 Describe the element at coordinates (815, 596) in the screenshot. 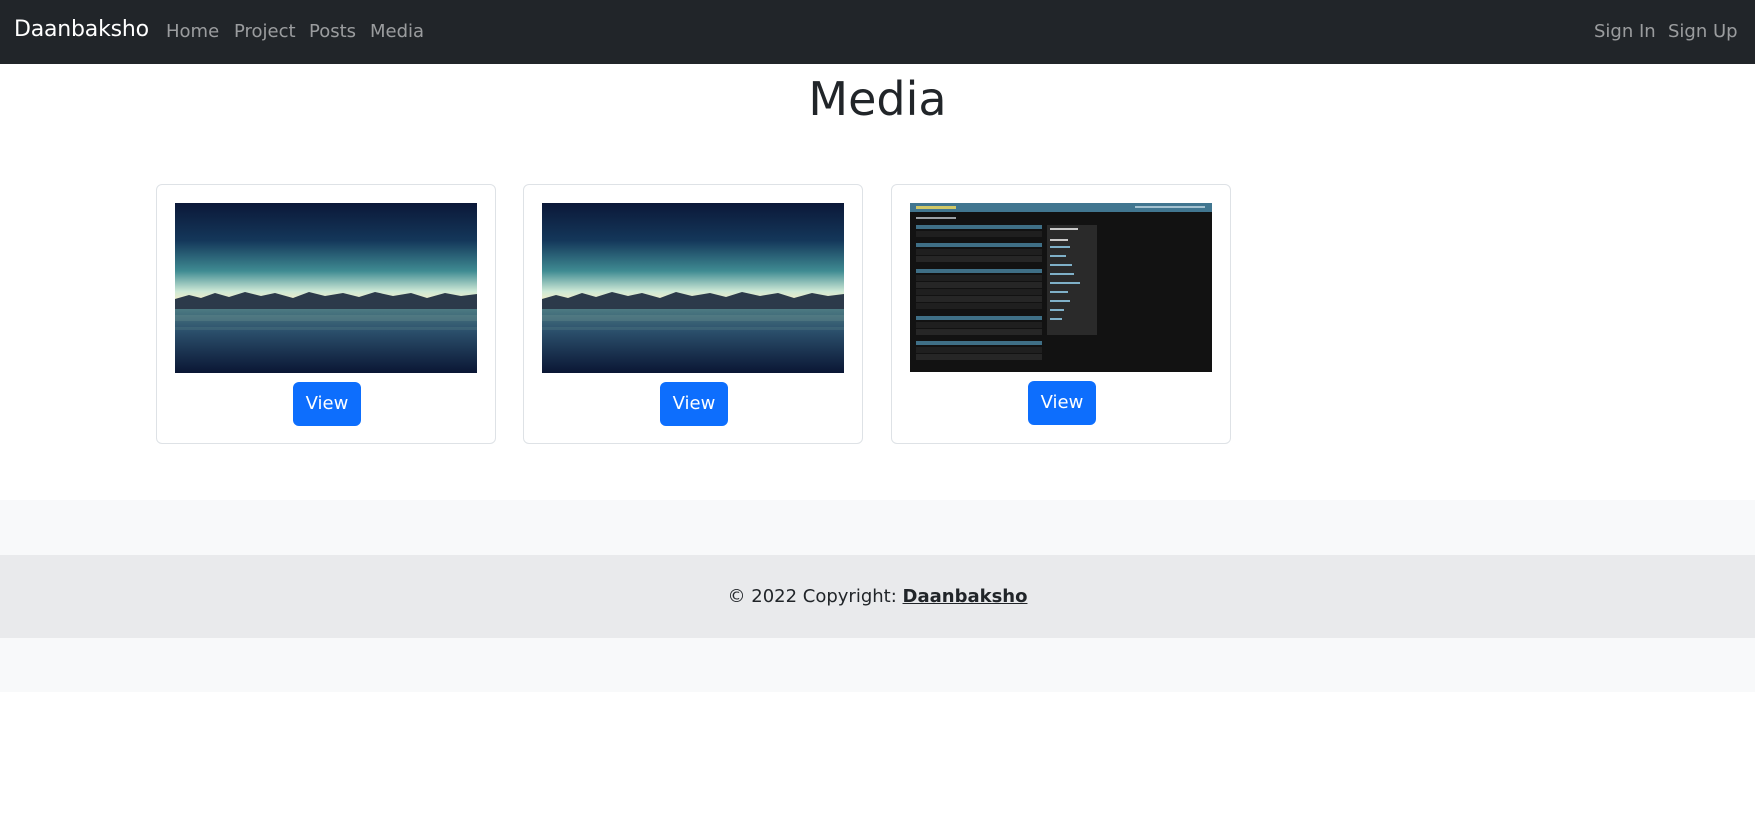

I see `copyright-text: © 2022 Copyright:` at that location.